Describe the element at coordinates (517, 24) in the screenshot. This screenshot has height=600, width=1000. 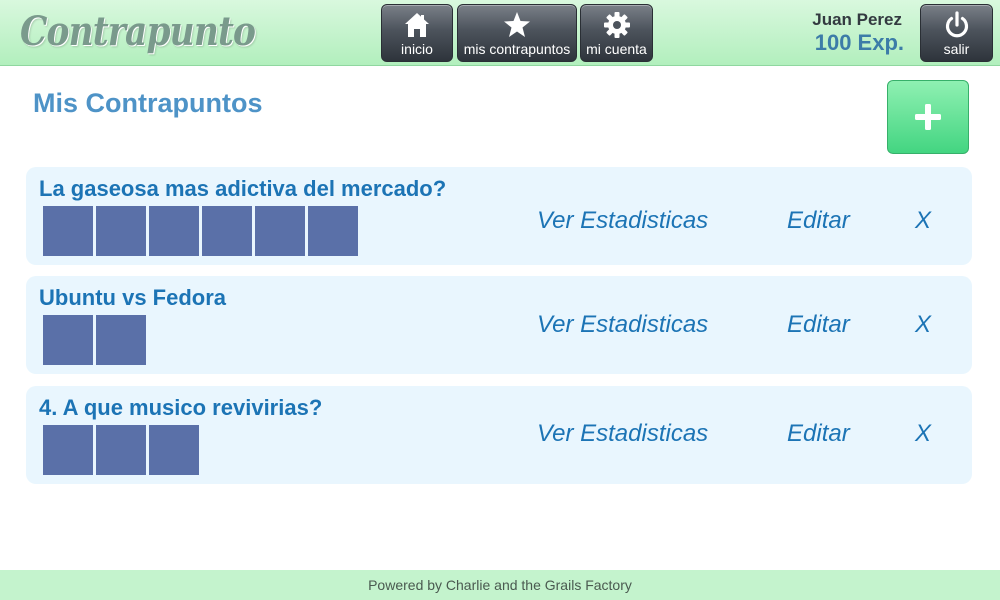
I see `star-icon` at that location.